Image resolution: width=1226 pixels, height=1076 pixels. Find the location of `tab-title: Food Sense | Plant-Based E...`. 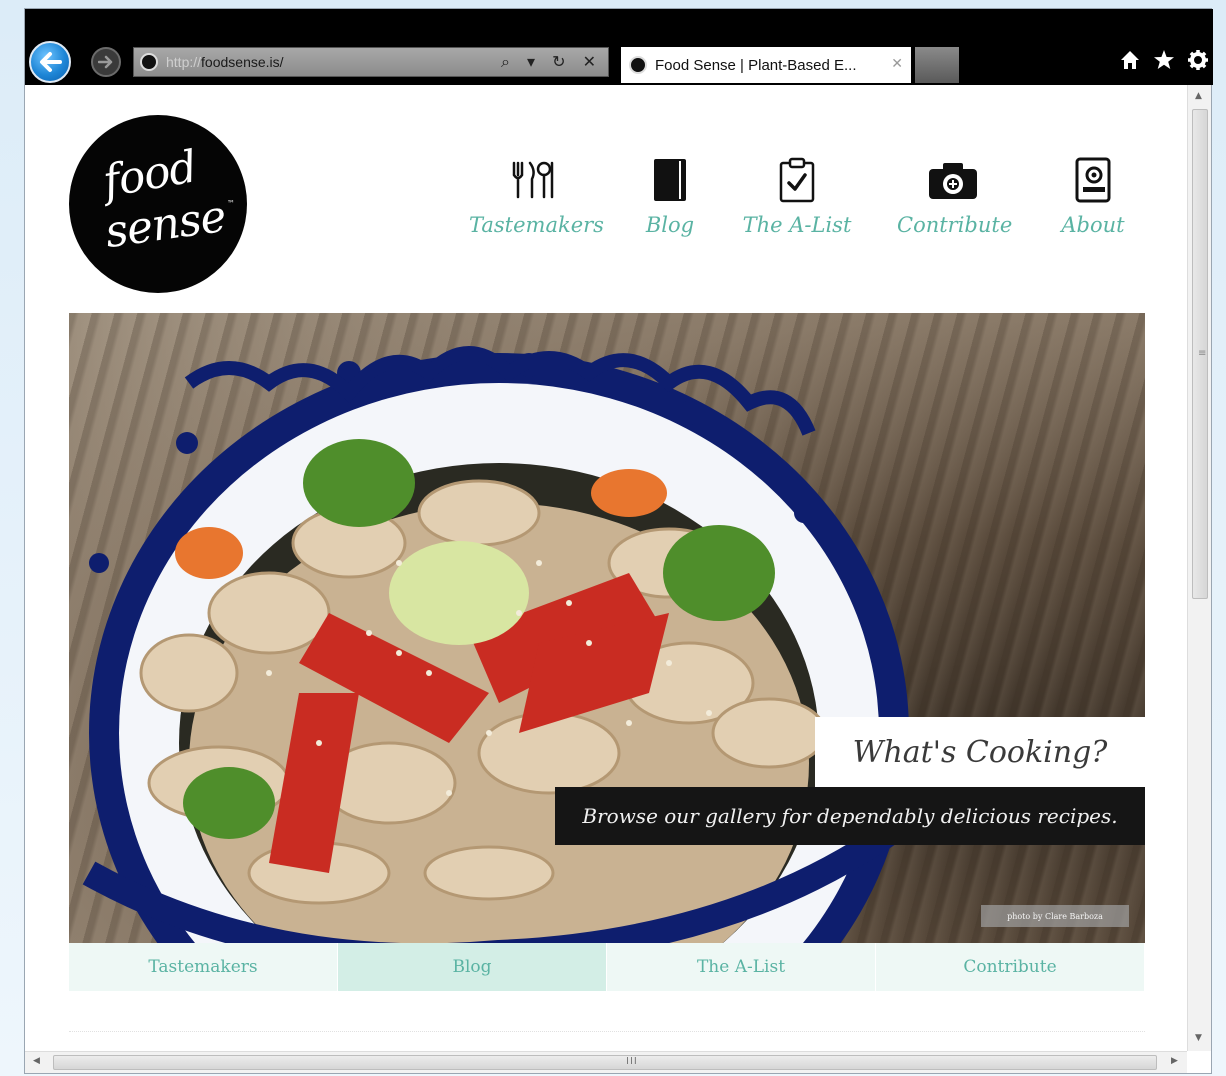

tab-title: Food Sense | Plant-Based E... is located at coordinates (756, 65).